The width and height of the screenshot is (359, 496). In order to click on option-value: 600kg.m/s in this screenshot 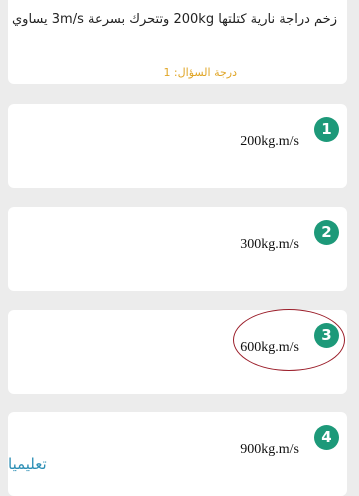, I will do `click(269, 347)`.